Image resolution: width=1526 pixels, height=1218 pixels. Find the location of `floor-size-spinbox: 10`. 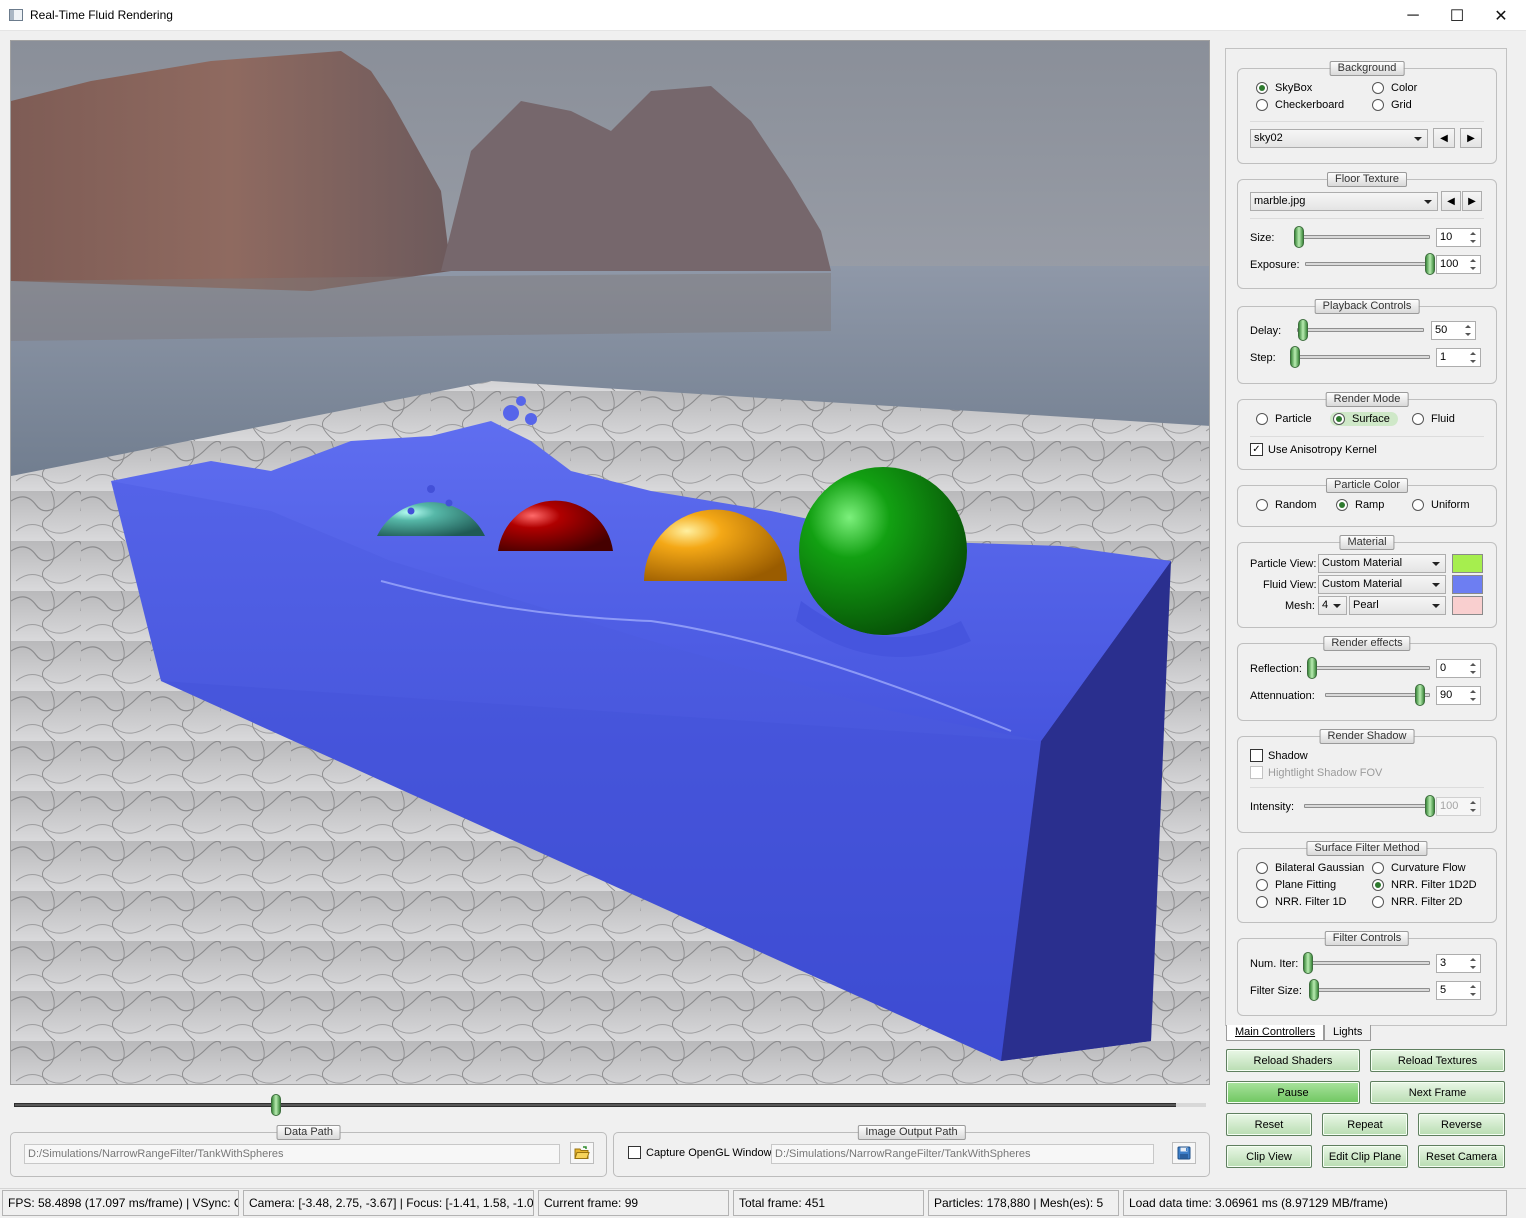

floor-size-spinbox: 10 is located at coordinates (1458, 237).